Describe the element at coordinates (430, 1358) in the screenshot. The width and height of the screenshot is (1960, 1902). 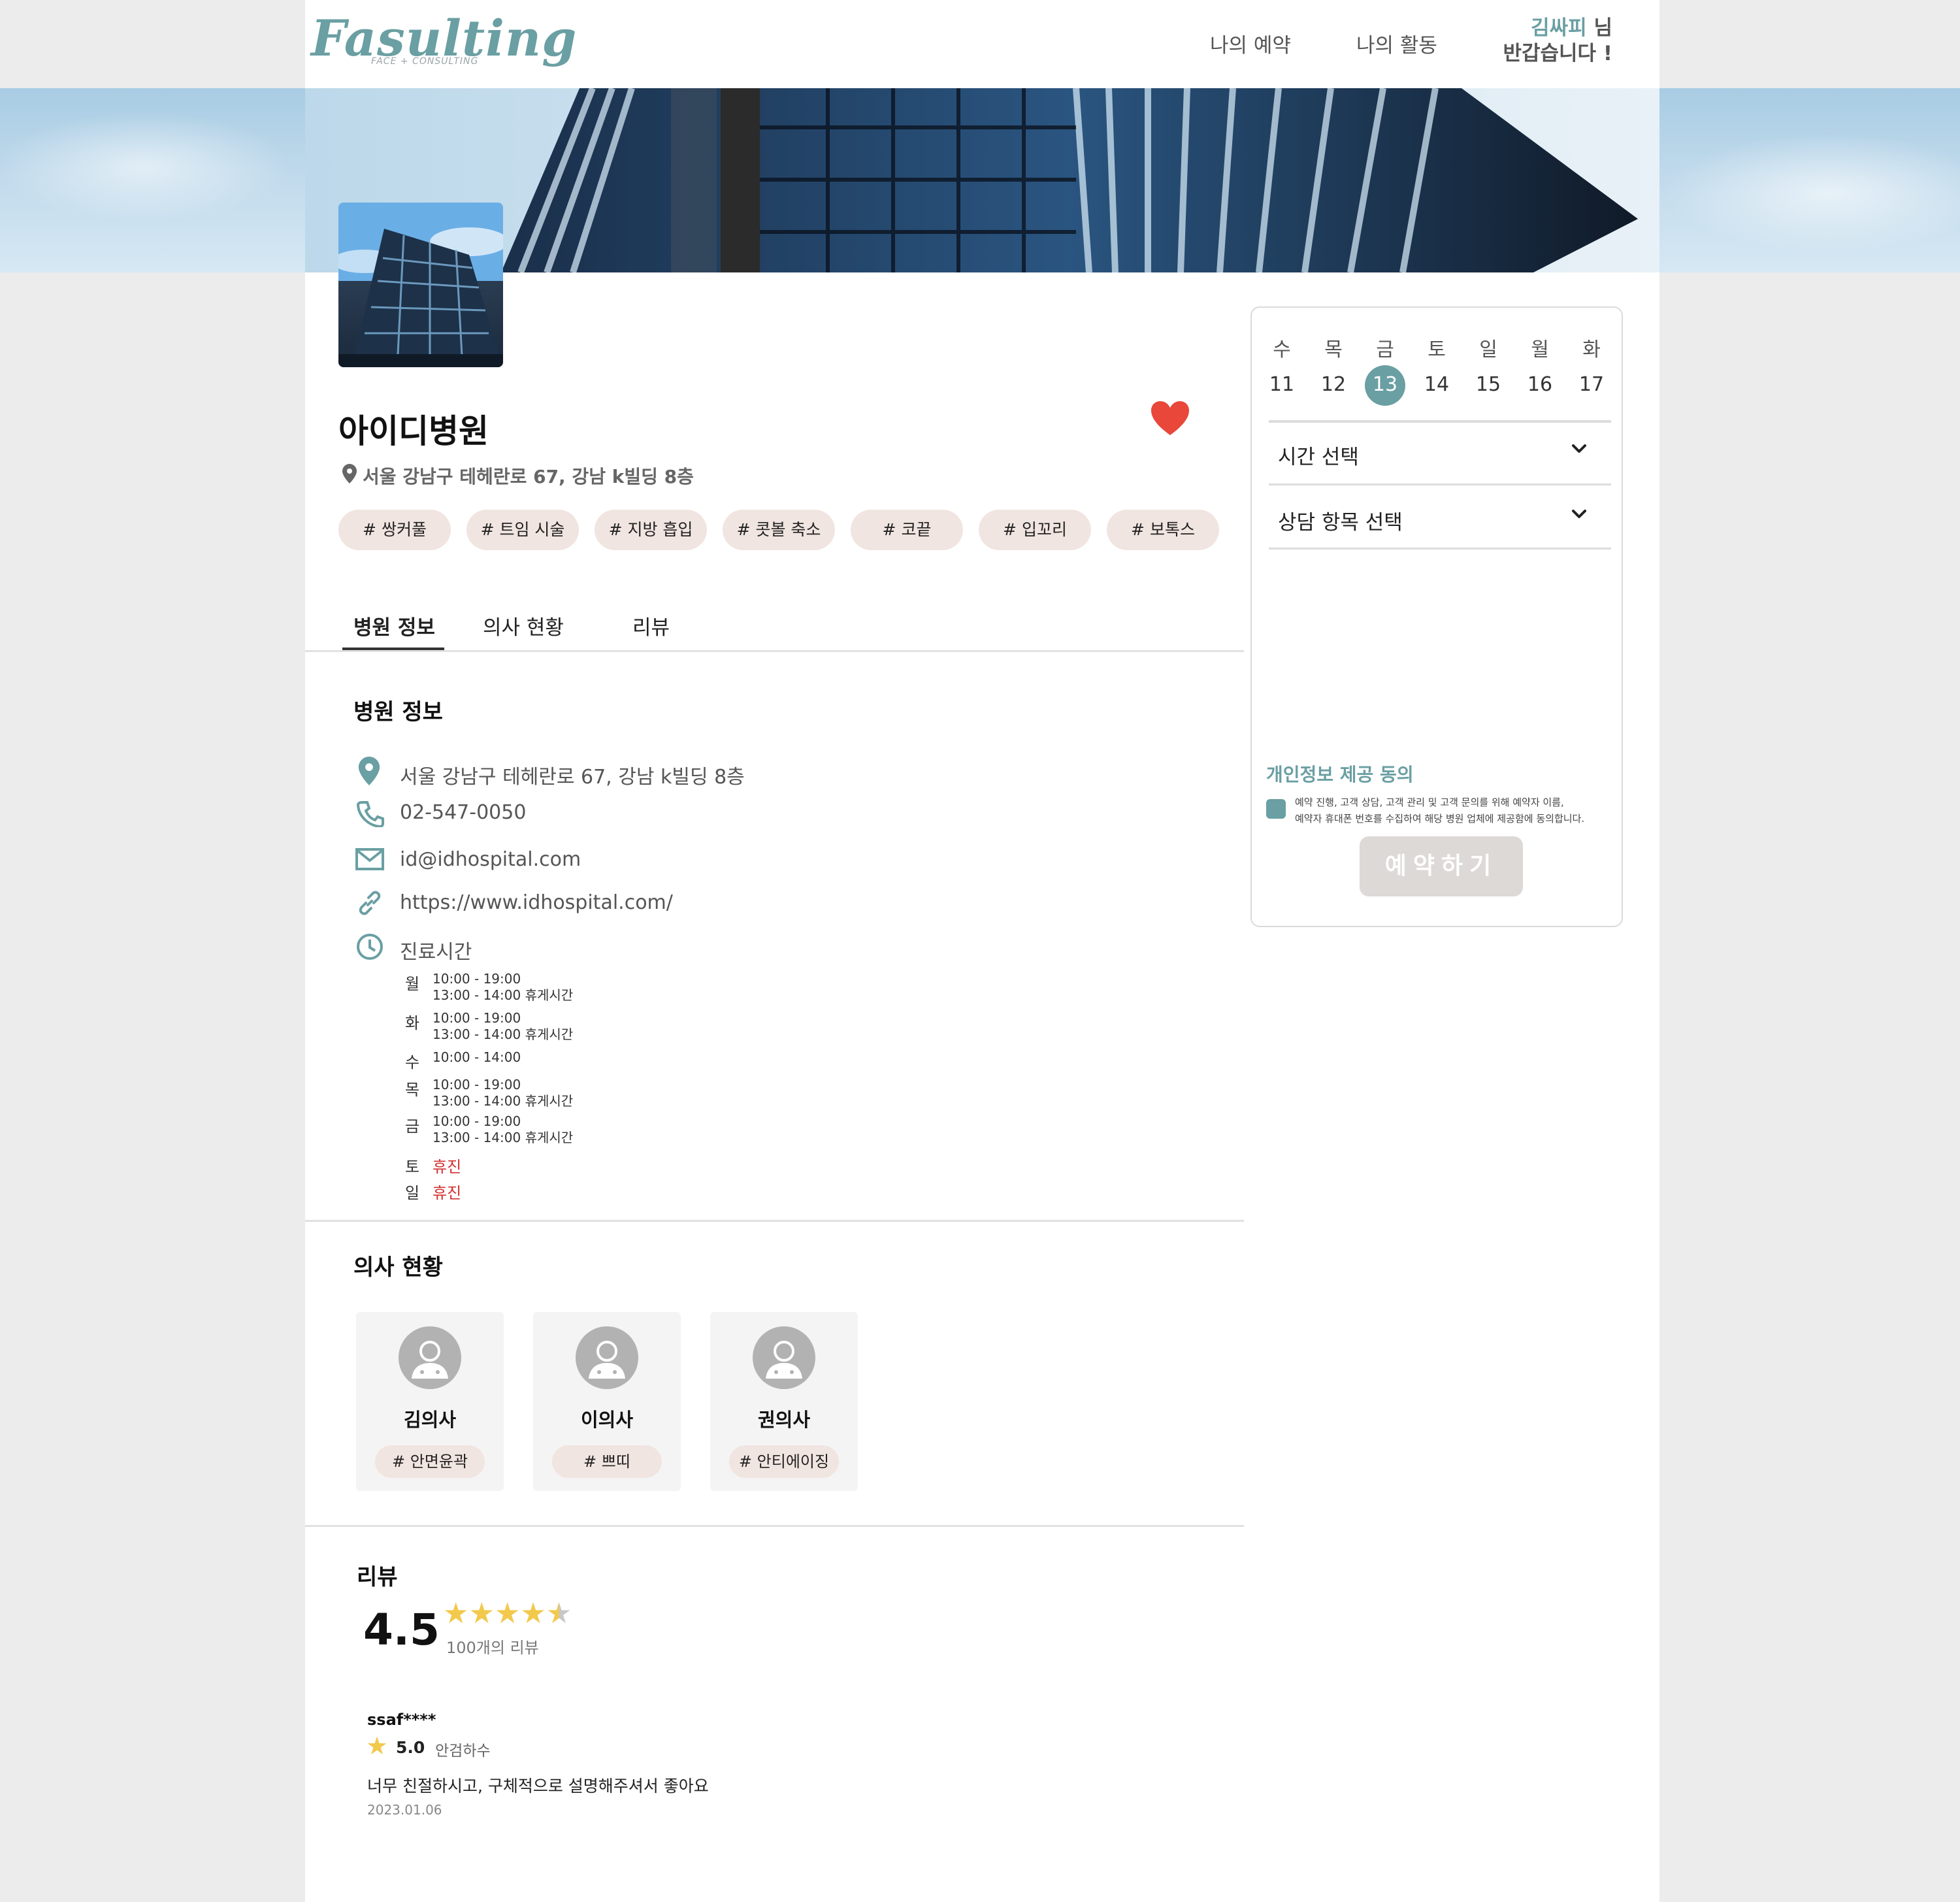
I see `doctor-avatar-icon` at that location.